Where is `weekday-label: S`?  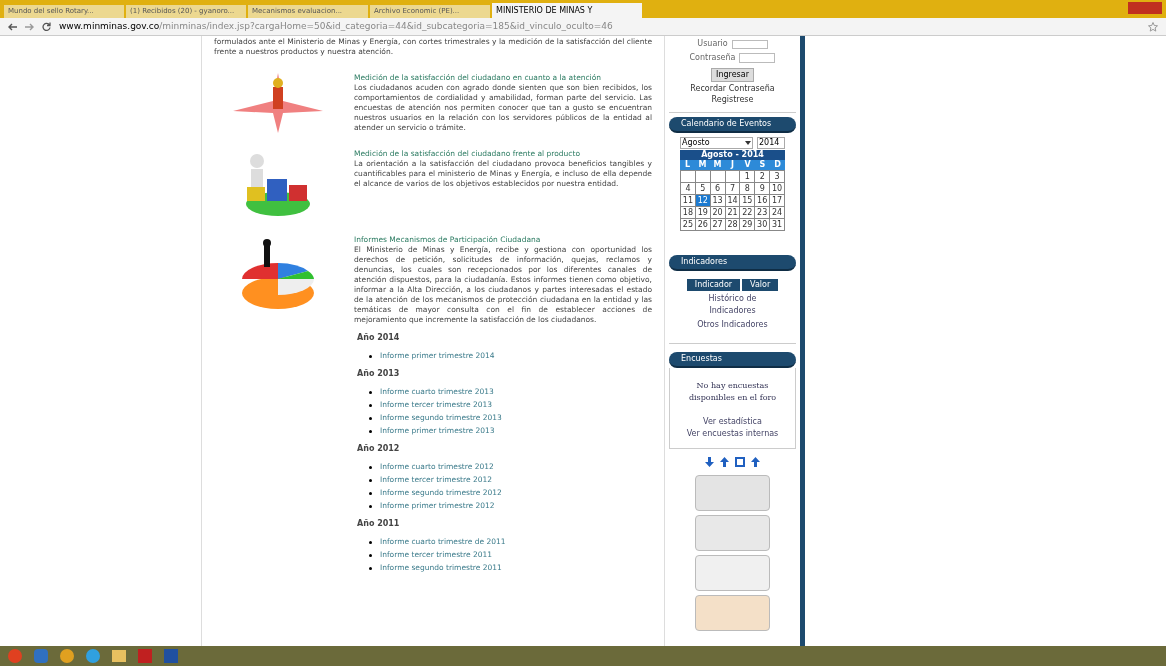 weekday-label: S is located at coordinates (762, 165).